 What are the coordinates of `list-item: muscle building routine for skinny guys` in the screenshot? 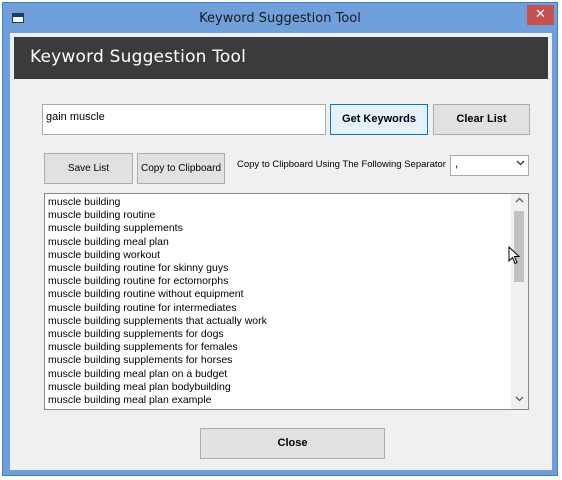 It's located at (278, 268).